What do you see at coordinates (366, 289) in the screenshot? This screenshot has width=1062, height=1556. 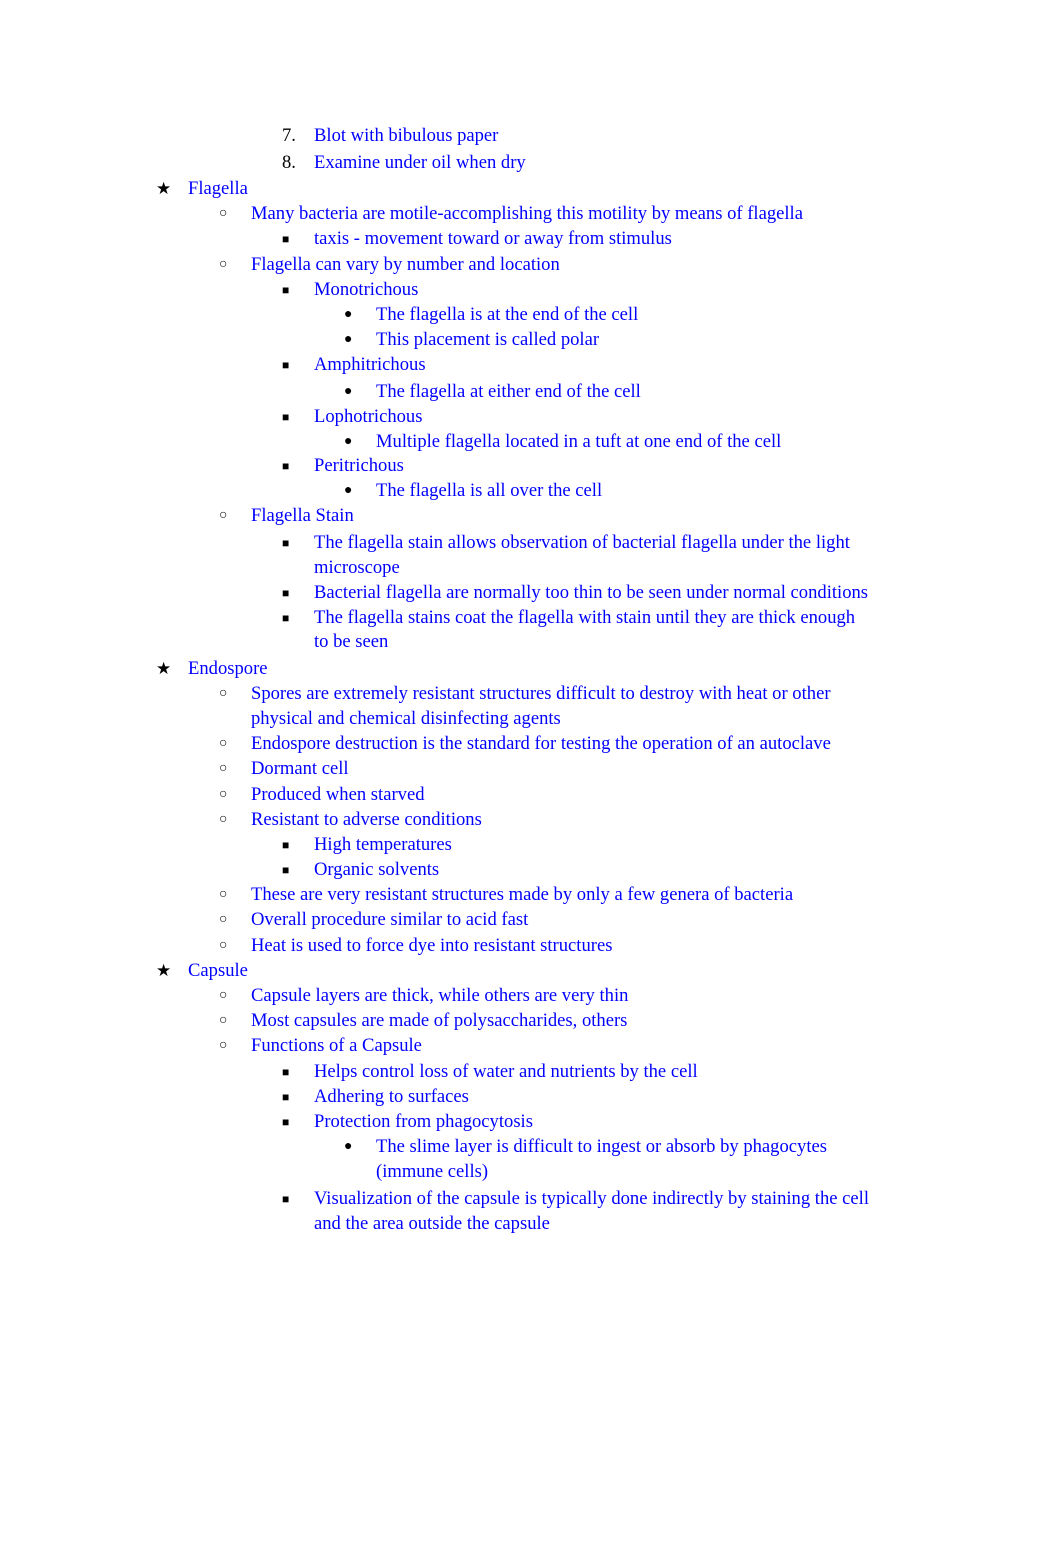 I see `list-item-text: Monotrichous` at bounding box center [366, 289].